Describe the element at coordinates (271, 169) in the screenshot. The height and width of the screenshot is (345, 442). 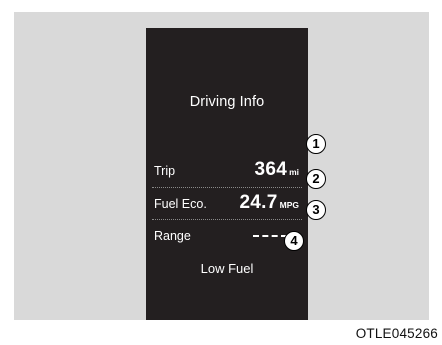
I see `trip-value: 364` at that location.